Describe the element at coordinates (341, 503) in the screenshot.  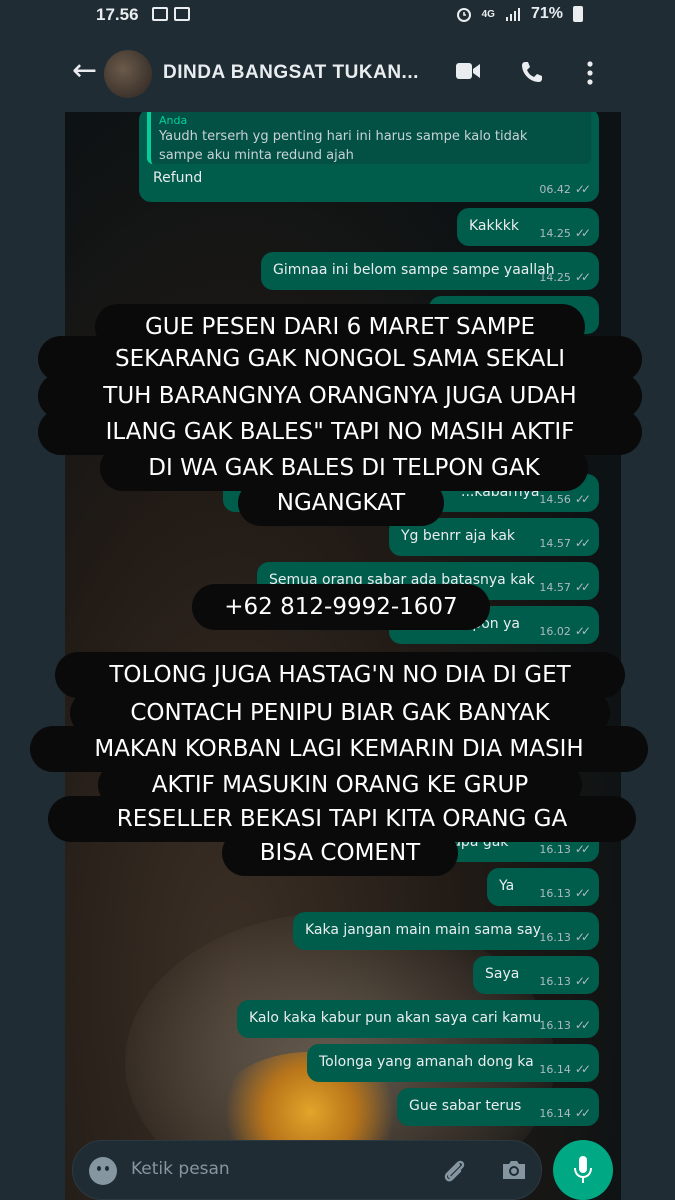
I see `caption-line: NGANGKAT` at that location.